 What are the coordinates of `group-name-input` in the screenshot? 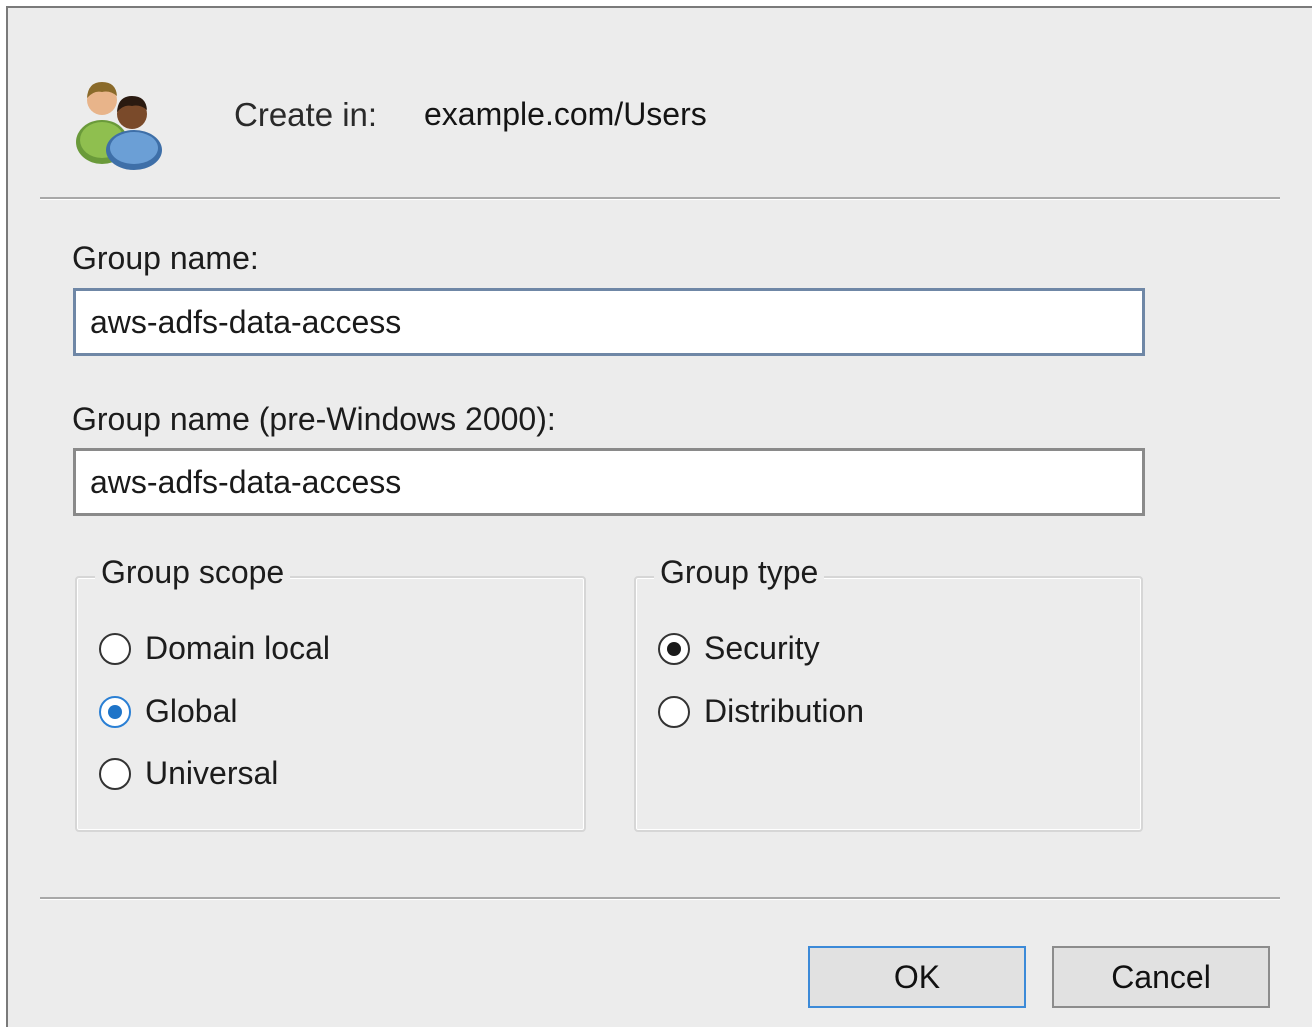 It's located at (609, 322).